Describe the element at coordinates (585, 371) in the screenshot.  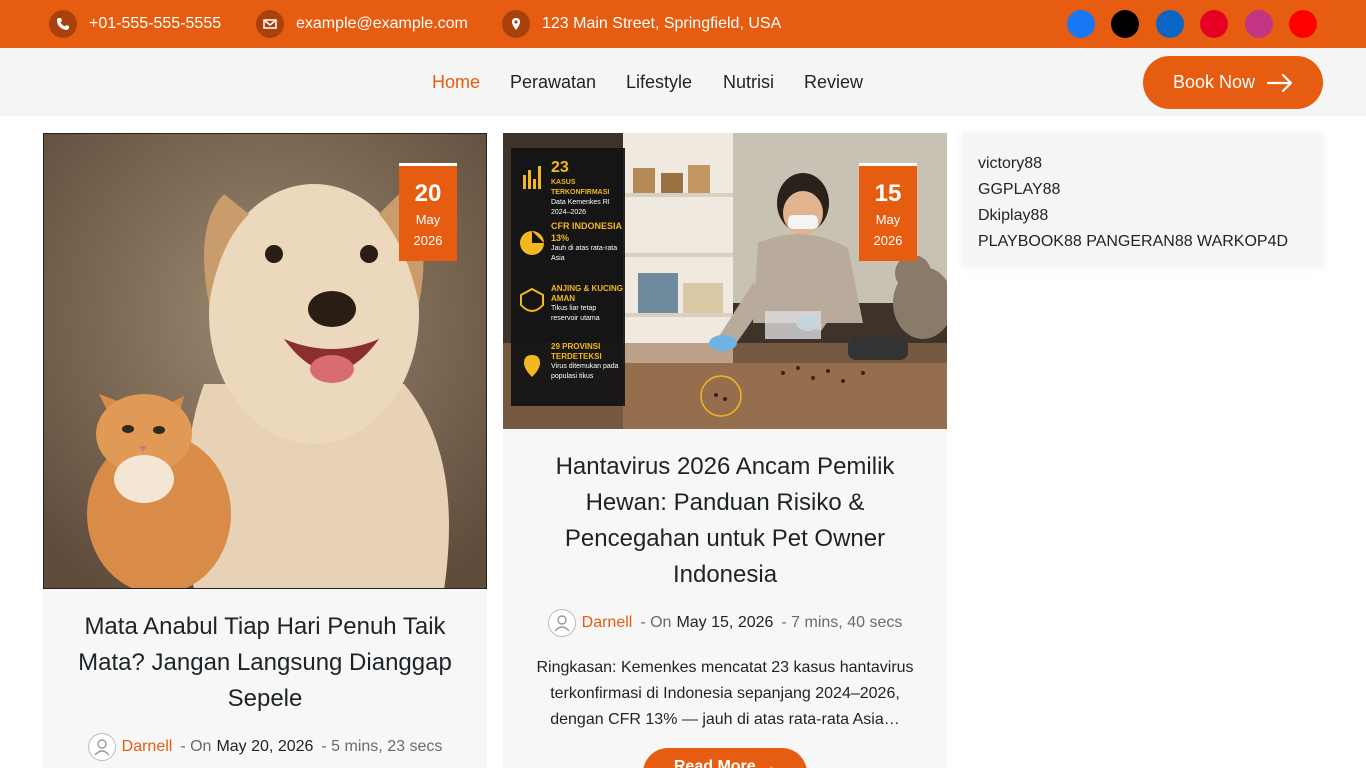
I see `info-sub-4: Virus ditemukan pada populasi tikus` at that location.